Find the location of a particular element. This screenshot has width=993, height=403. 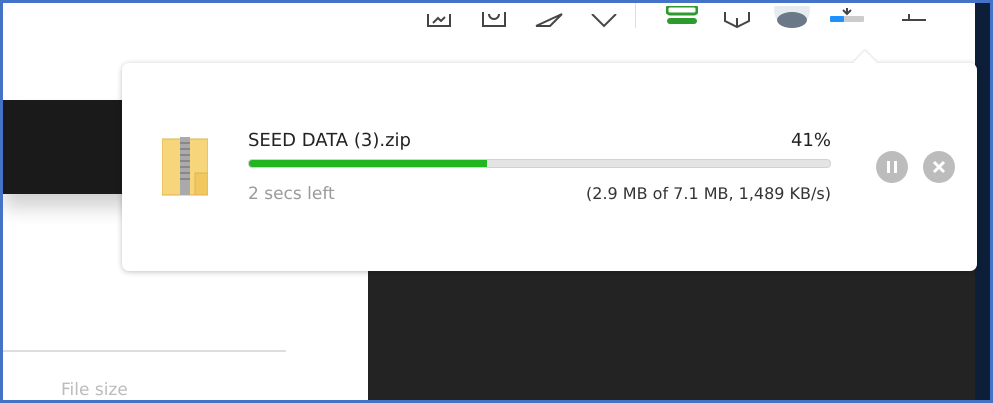

time-left: 2 secs left is located at coordinates (291, 194).